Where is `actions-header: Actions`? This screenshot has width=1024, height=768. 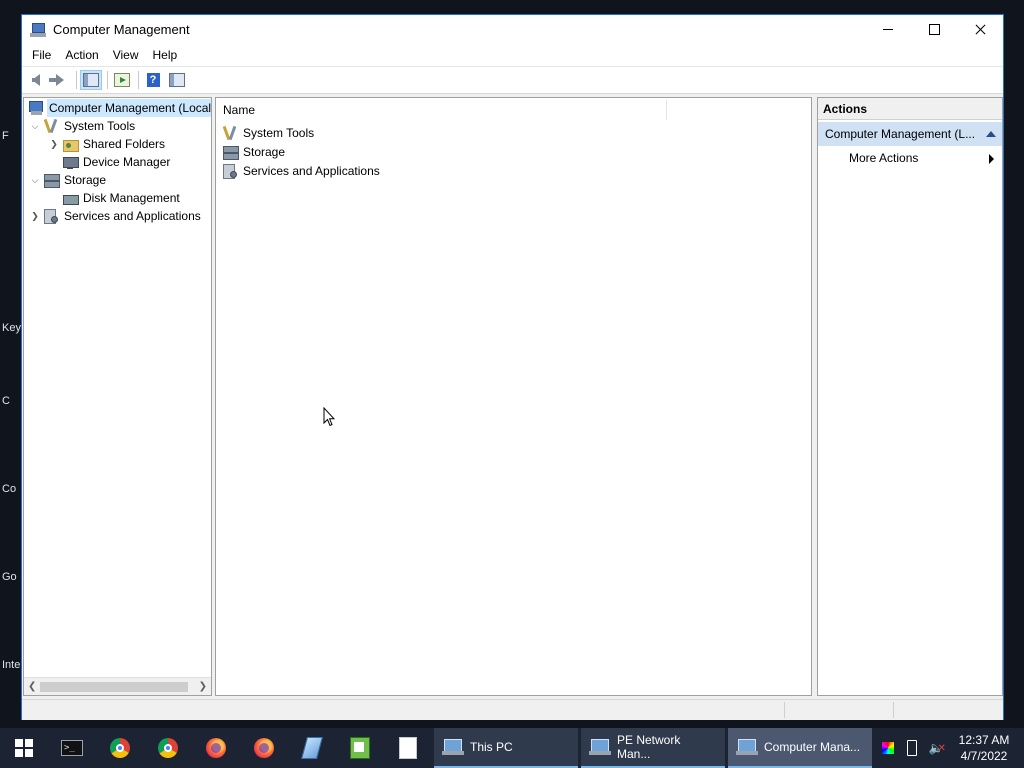
actions-header: Actions is located at coordinates (910, 109).